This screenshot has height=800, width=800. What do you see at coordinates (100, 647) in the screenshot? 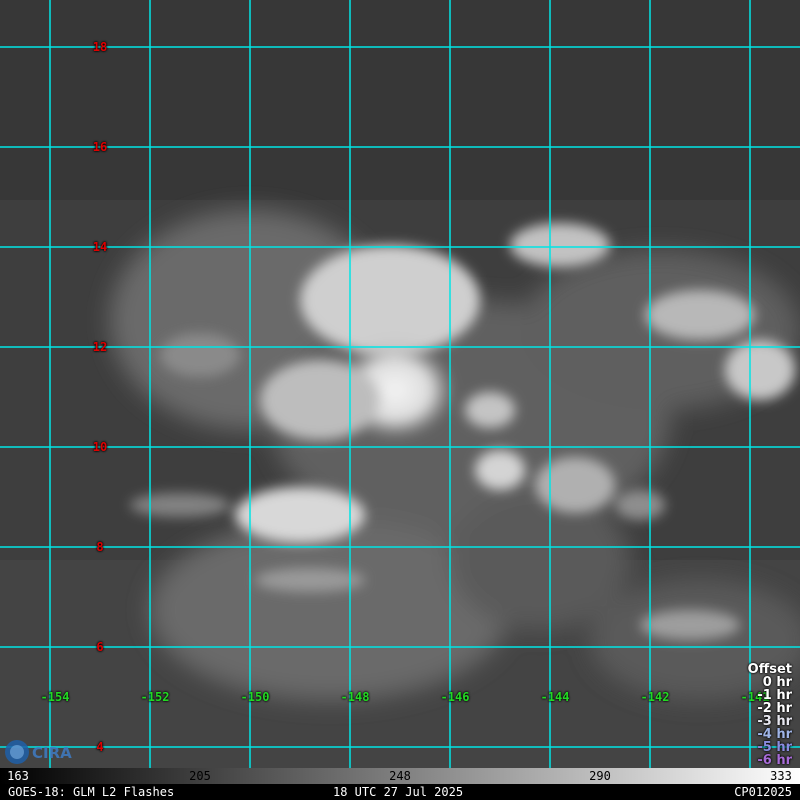
I see `latitude-label: 6` at bounding box center [100, 647].